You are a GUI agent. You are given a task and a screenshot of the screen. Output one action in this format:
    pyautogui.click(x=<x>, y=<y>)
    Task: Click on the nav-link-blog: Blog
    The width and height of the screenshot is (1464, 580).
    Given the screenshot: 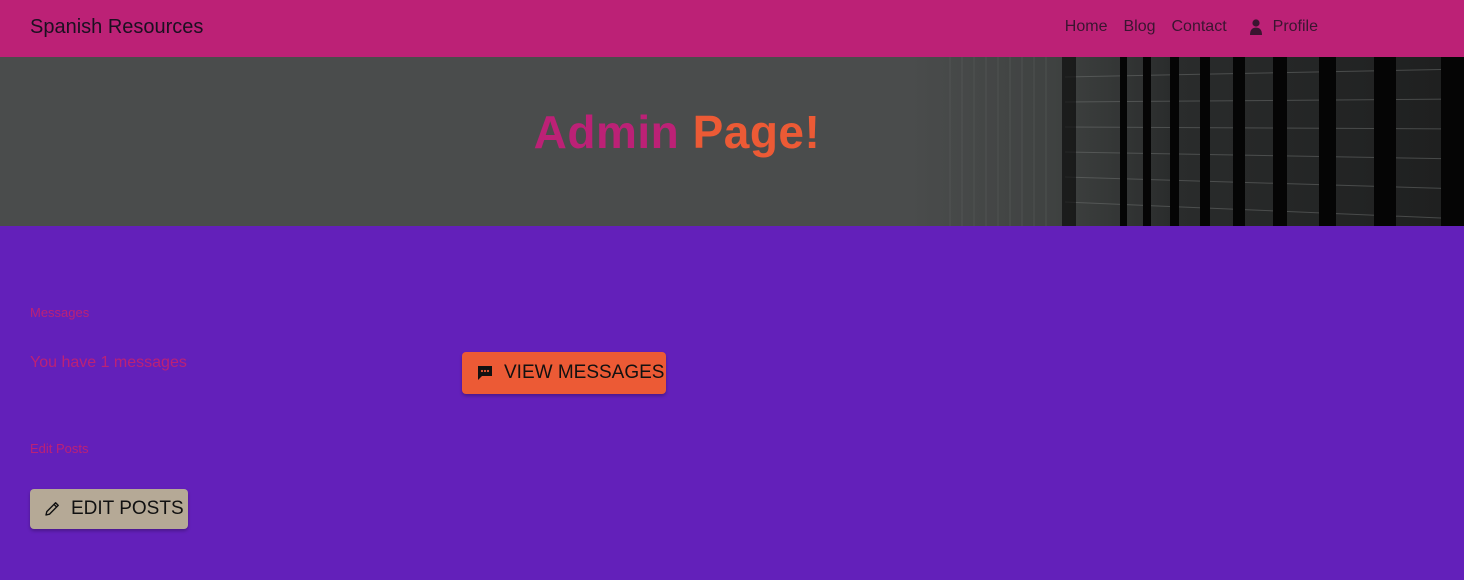 What is the action you would take?
    pyautogui.click(x=1139, y=27)
    